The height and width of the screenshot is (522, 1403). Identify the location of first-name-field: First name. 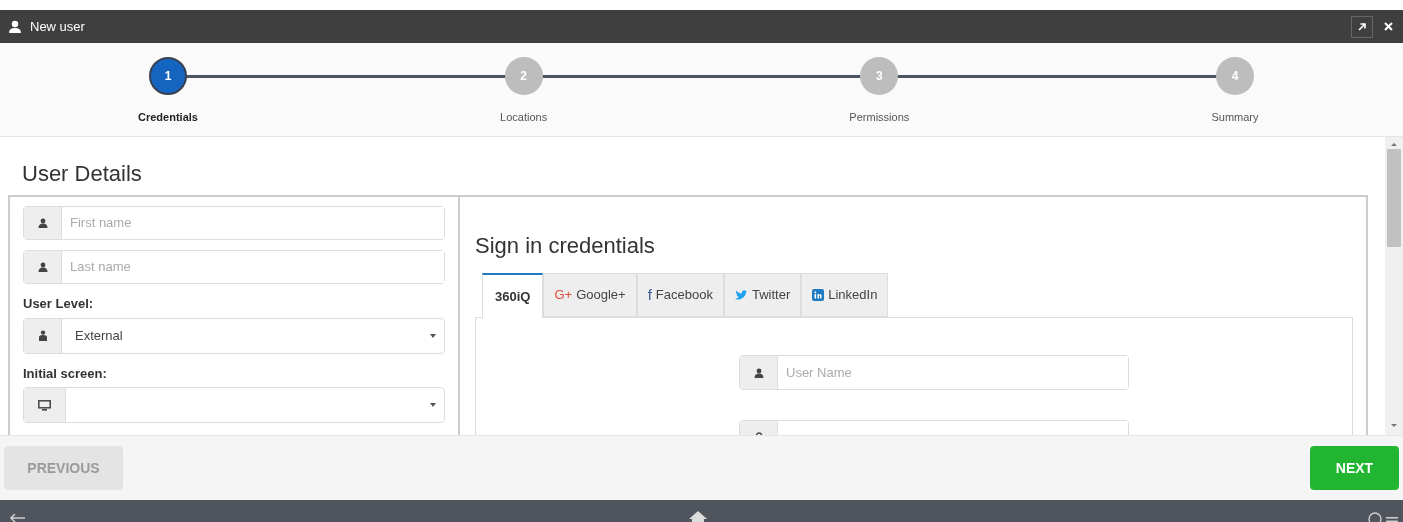
(234, 223).